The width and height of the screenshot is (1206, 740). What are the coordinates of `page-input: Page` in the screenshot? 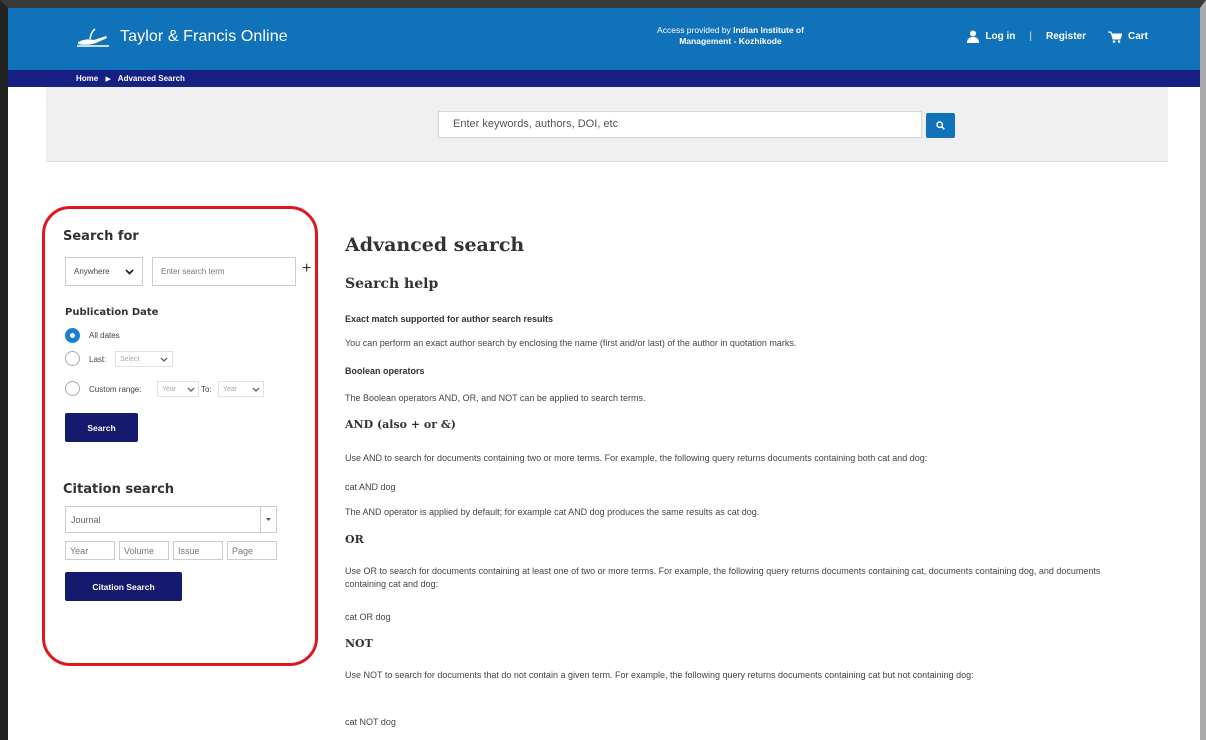 It's located at (252, 550).